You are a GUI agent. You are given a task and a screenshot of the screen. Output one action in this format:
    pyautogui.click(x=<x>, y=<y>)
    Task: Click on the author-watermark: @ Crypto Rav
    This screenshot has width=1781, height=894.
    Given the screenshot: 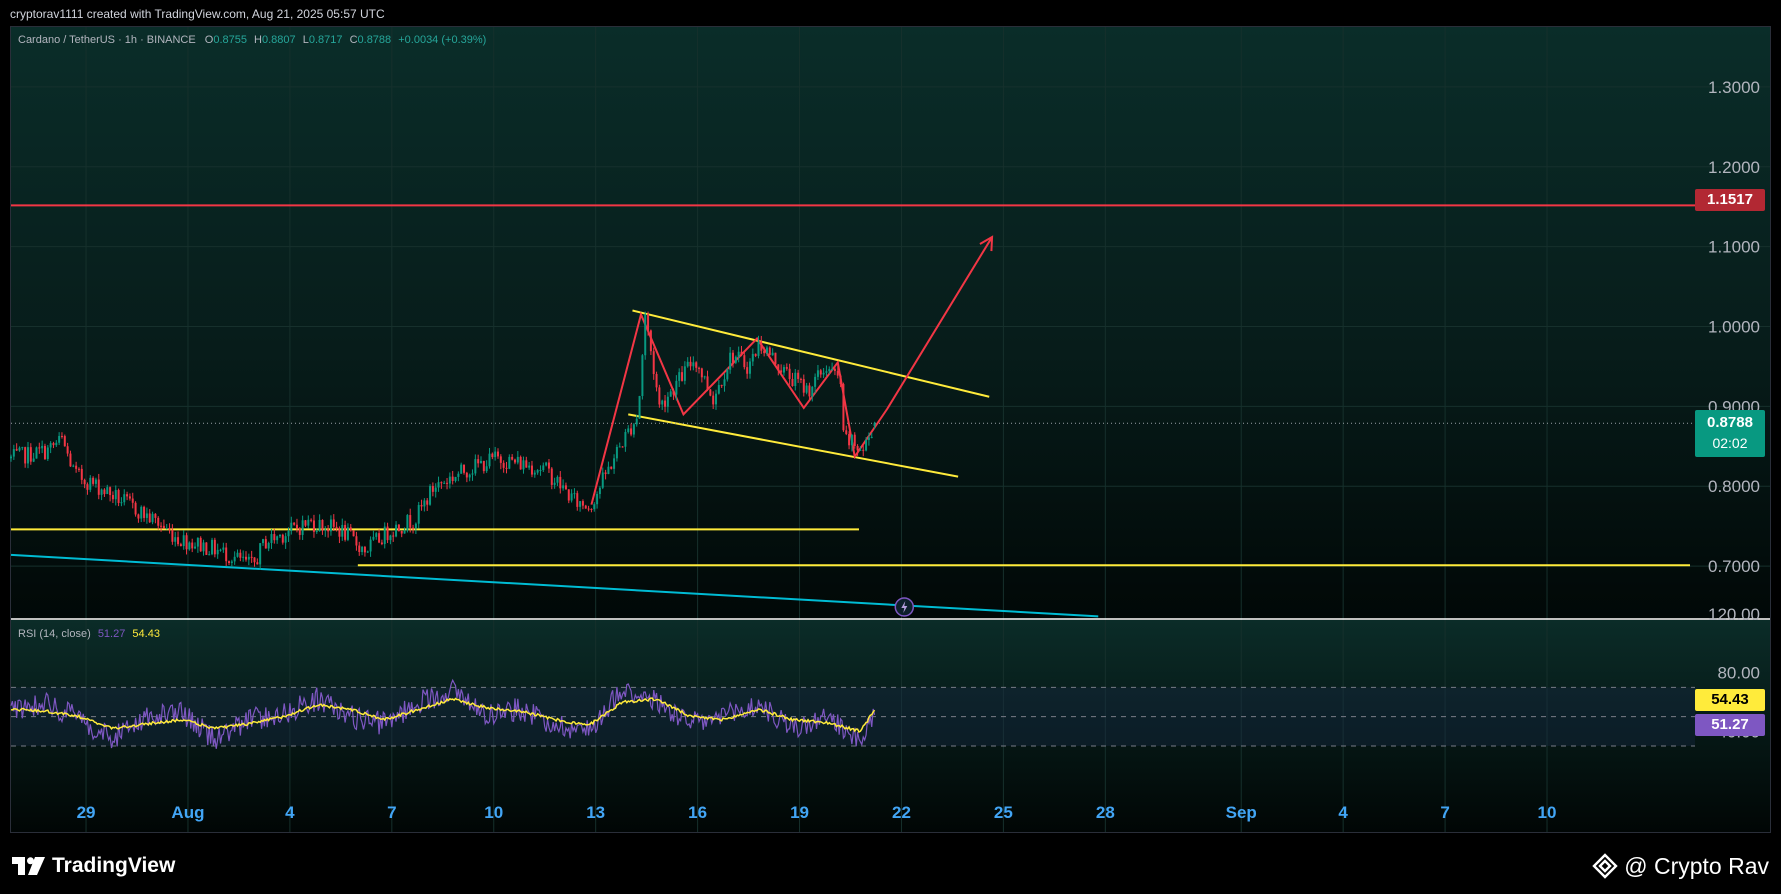 What is the action you would take?
    pyautogui.click(x=1680, y=866)
    